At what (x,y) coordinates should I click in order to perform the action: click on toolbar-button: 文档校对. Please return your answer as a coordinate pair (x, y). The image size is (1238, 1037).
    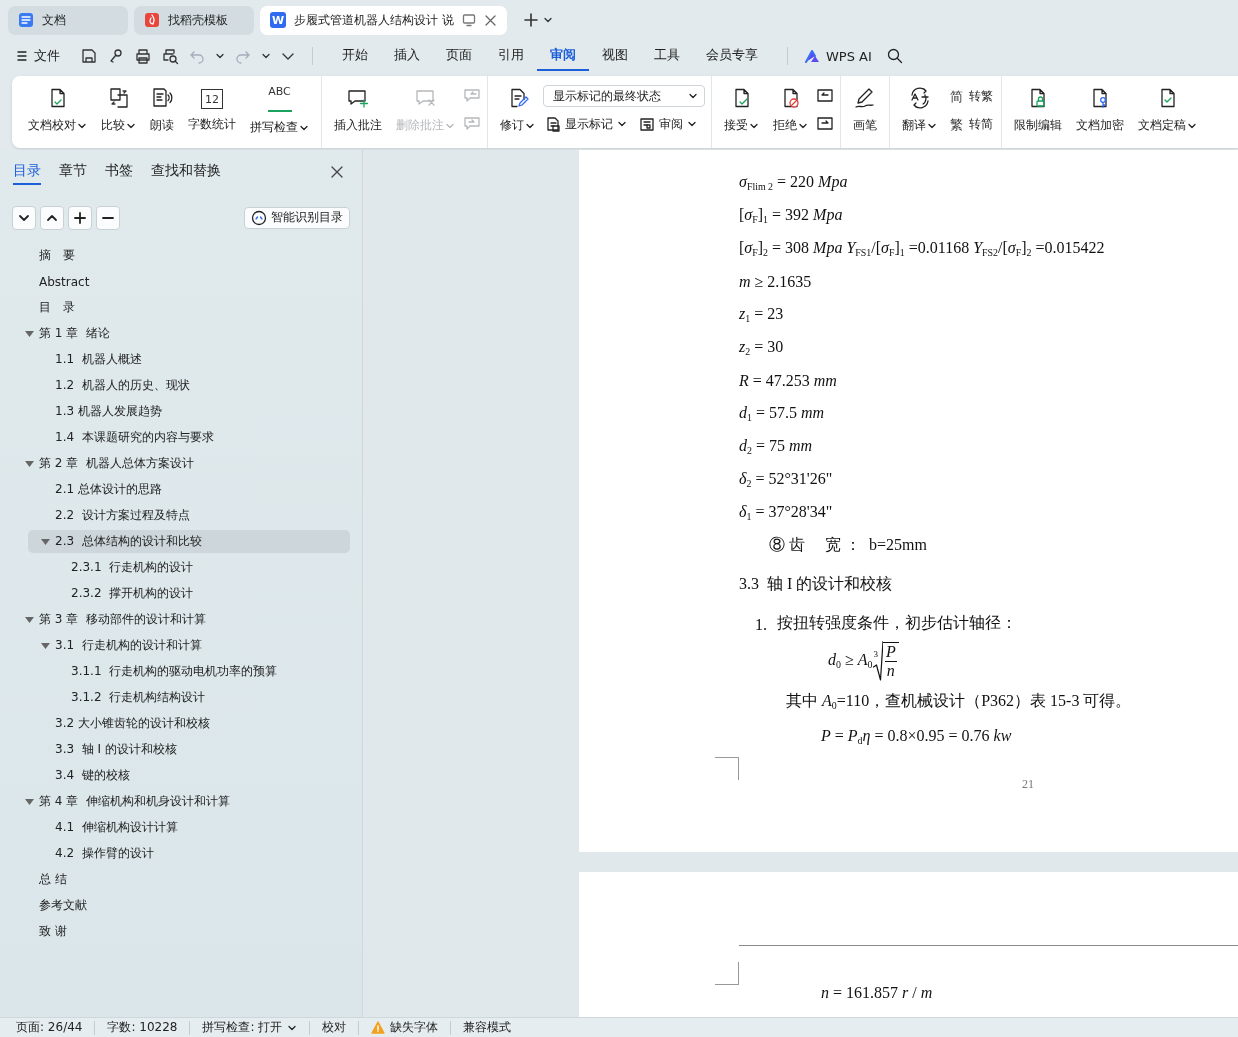
    Looking at the image, I should click on (57, 111).